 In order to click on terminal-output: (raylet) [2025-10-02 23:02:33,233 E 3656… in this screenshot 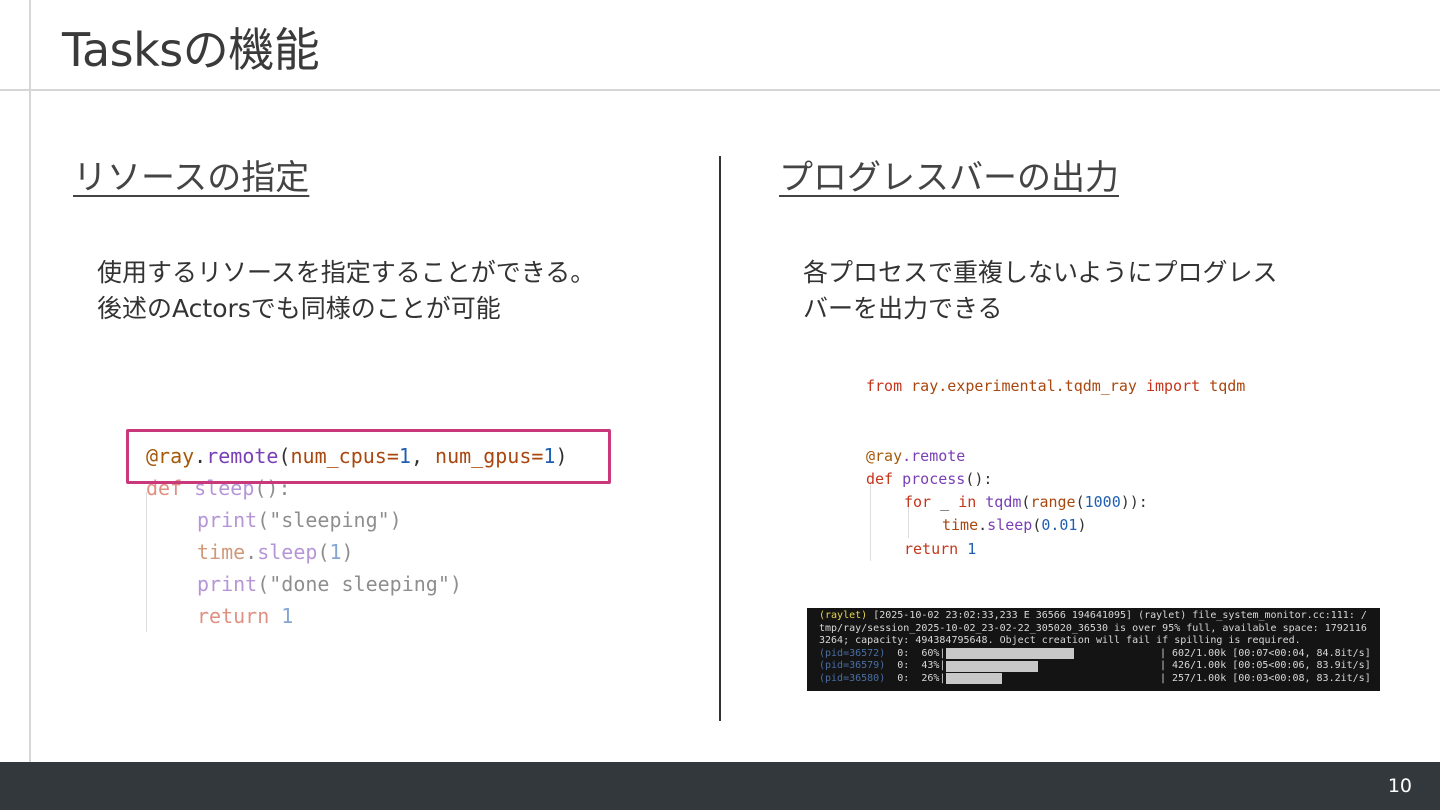, I will do `click(1093, 649)`.